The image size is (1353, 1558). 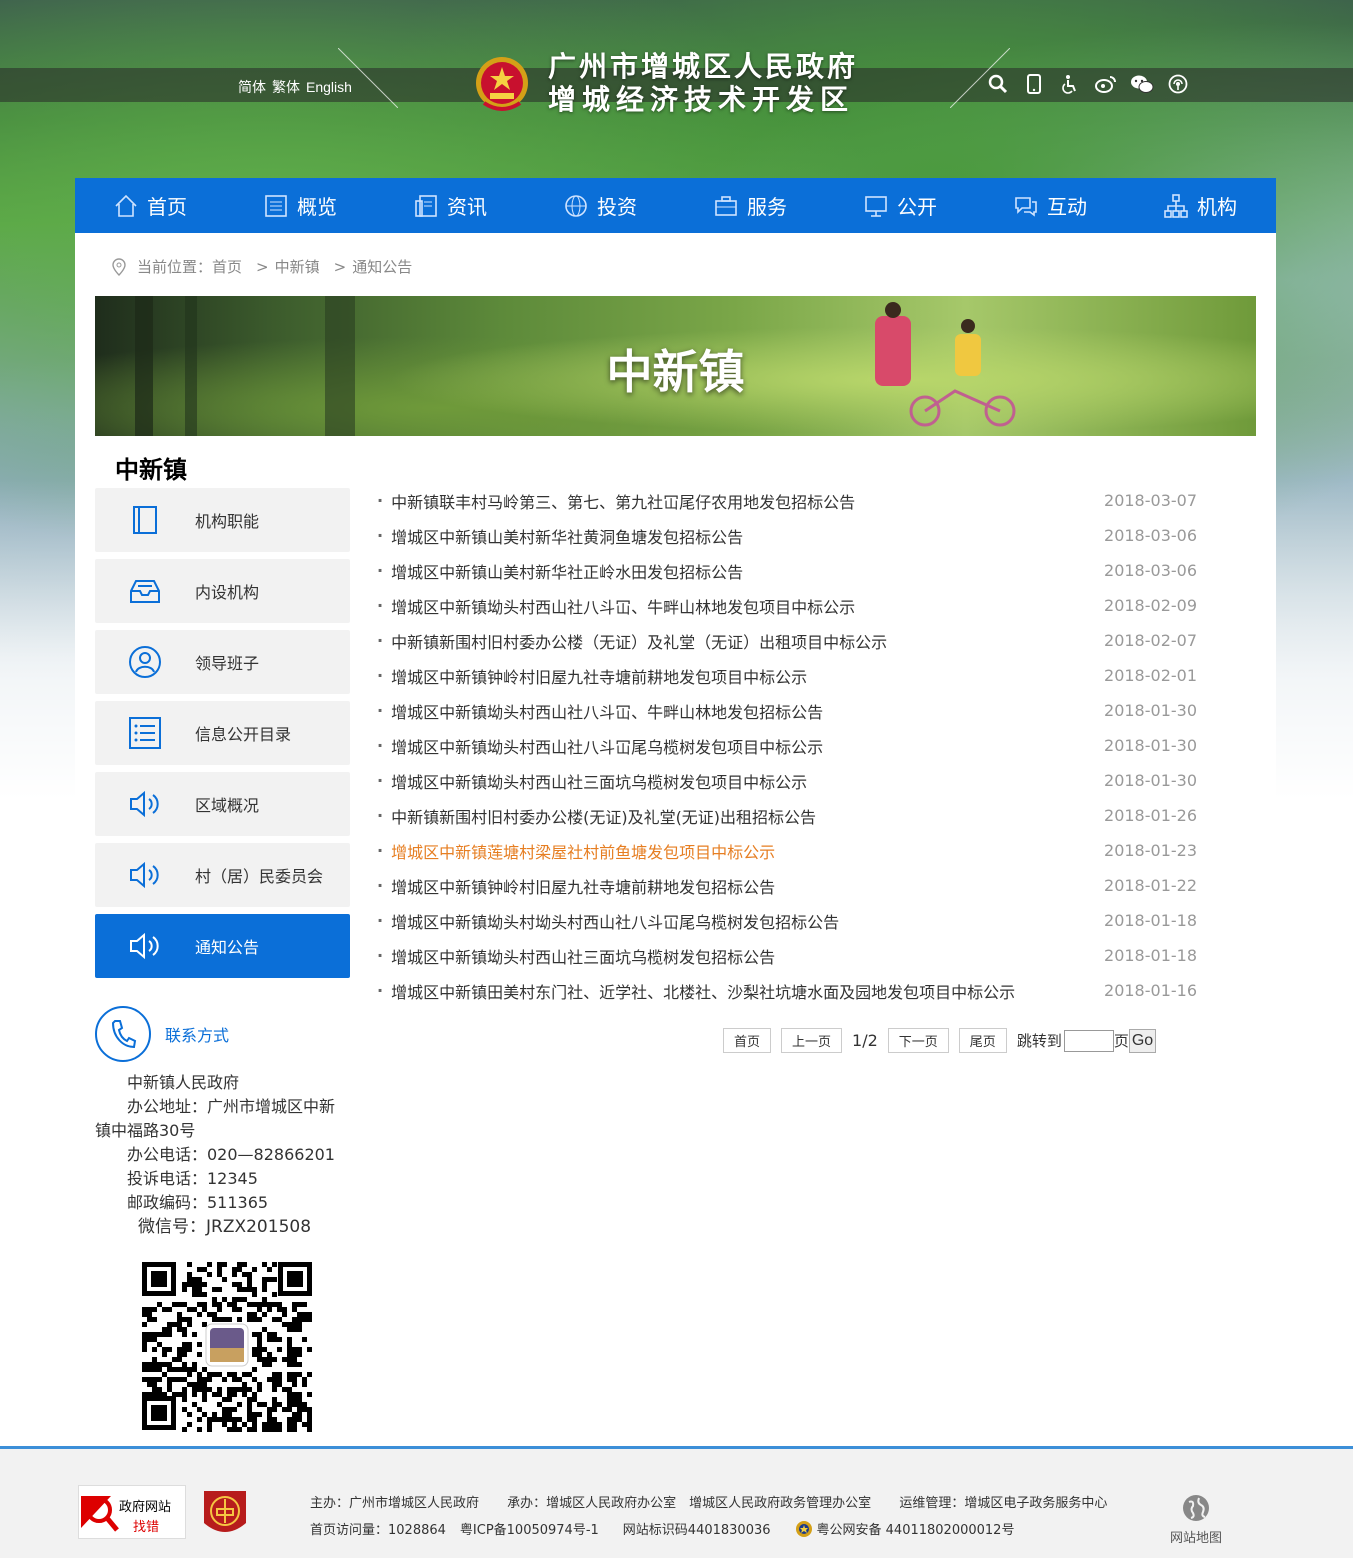 What do you see at coordinates (560, 571) in the screenshot?
I see `news-title: 增城区中新镇山美村新华社正岭水田发包招标公告` at bounding box center [560, 571].